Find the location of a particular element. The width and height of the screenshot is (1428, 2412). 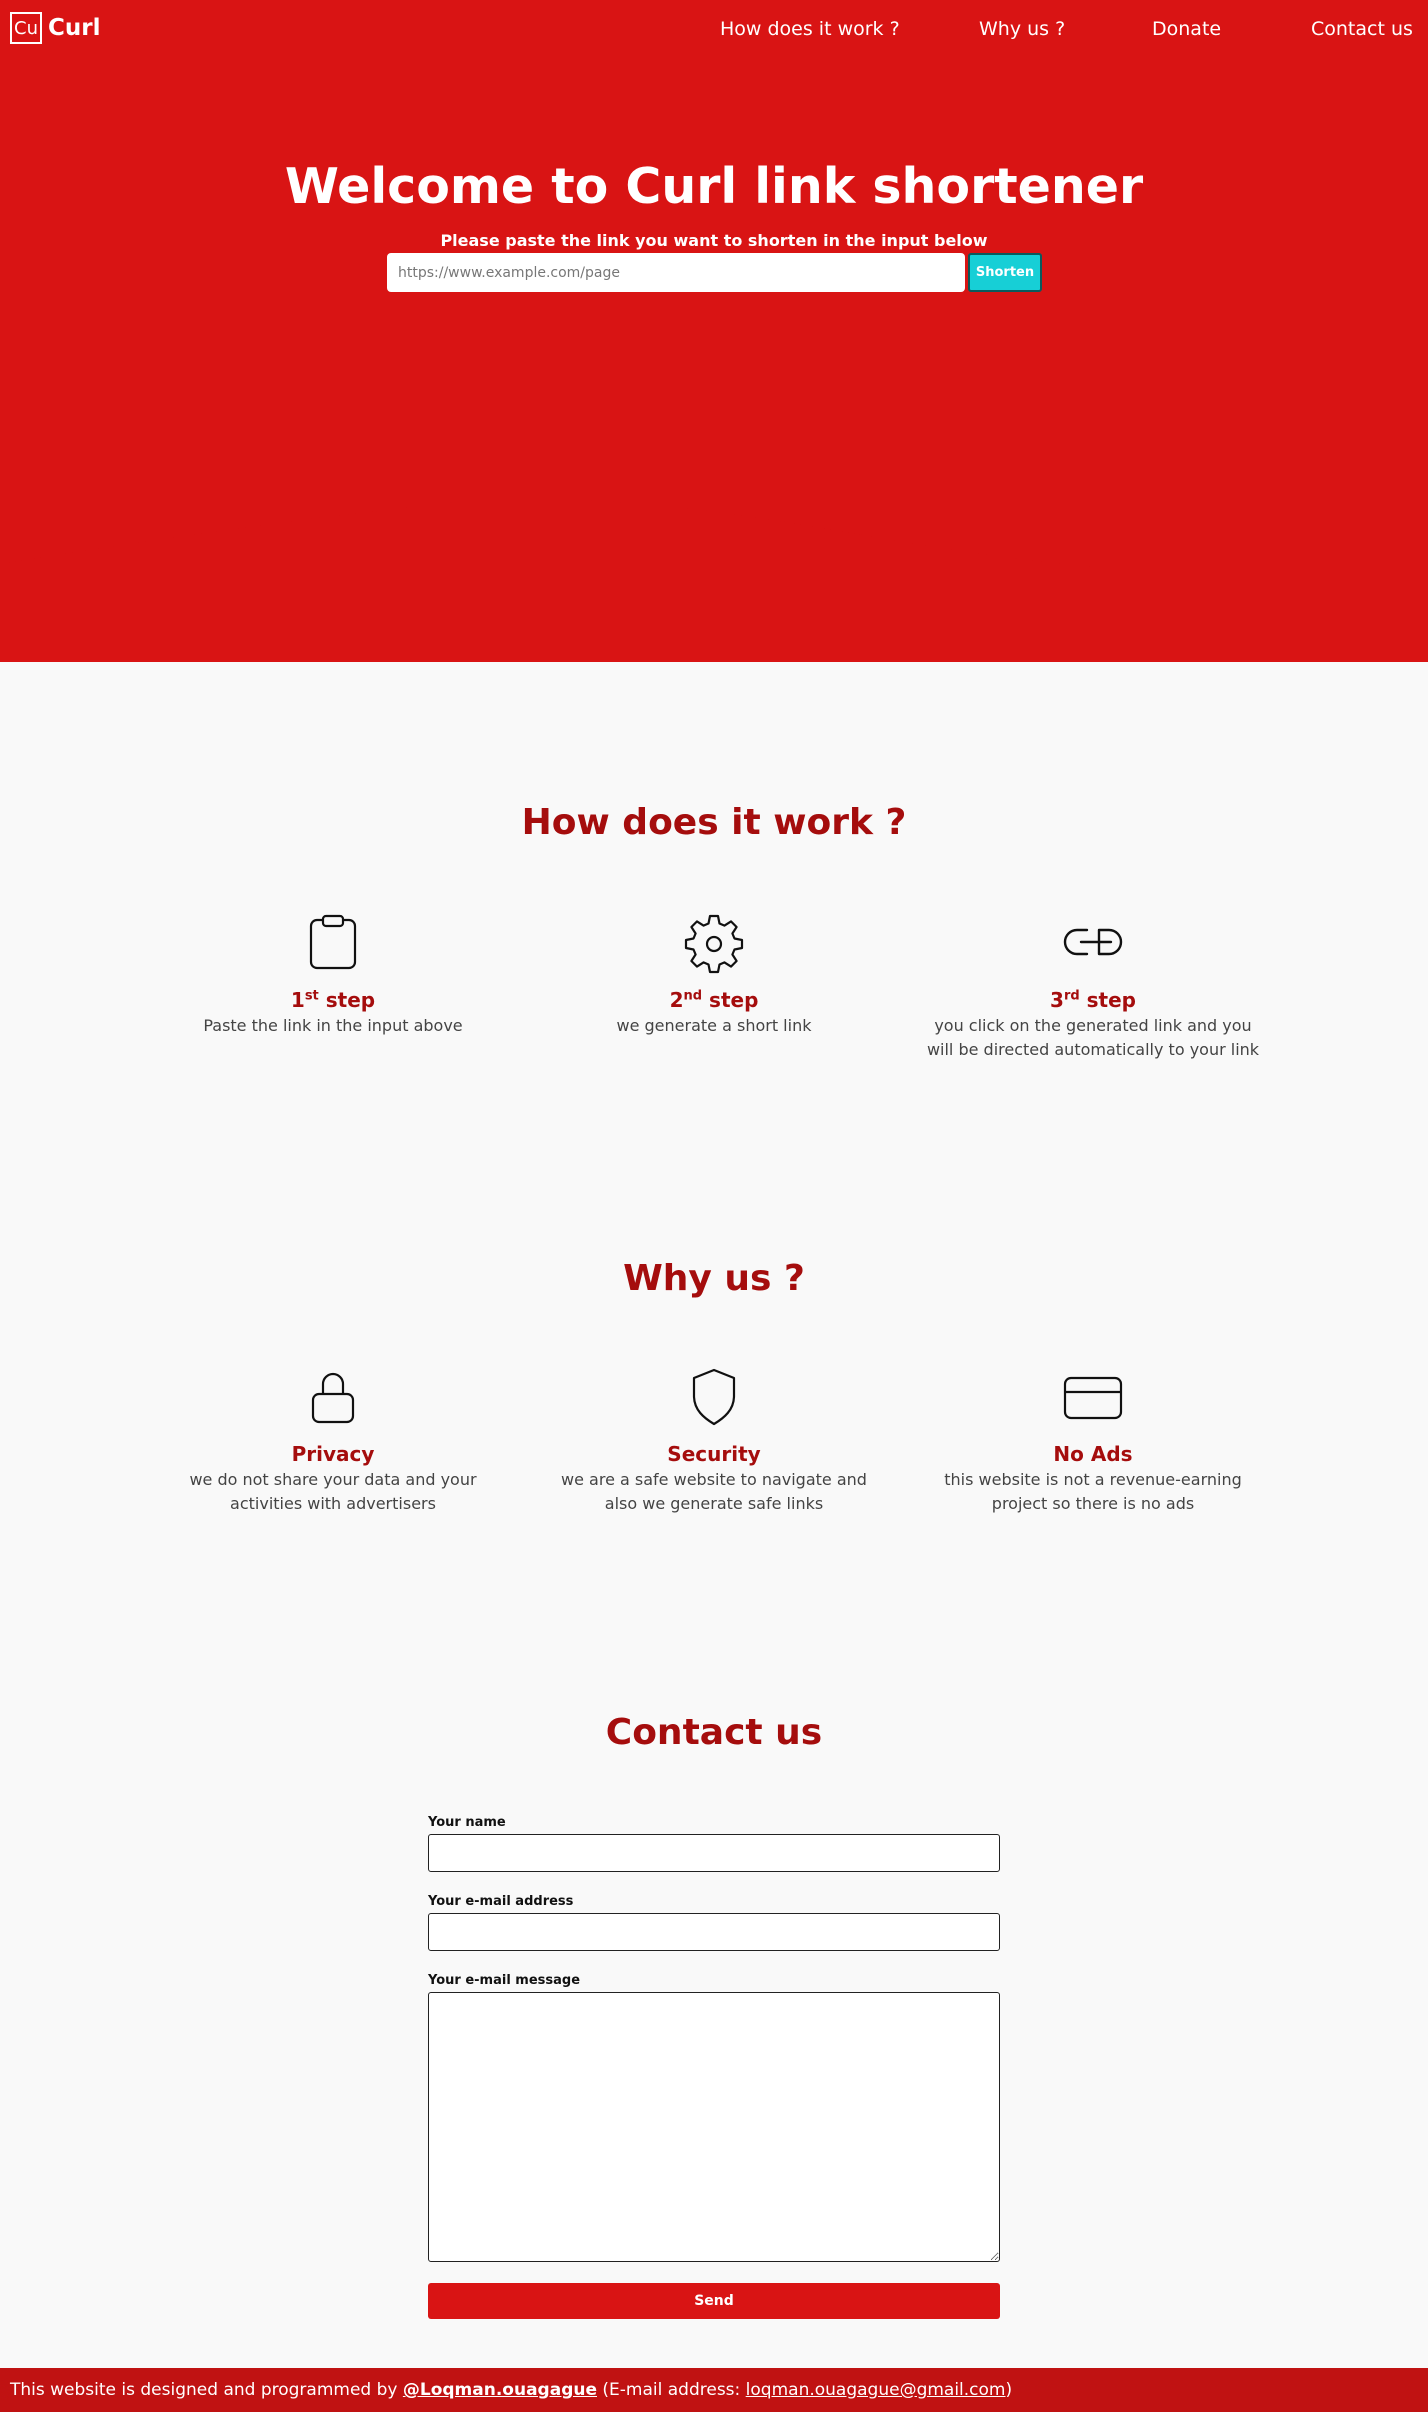

card-icon is located at coordinates (1093, 1398).